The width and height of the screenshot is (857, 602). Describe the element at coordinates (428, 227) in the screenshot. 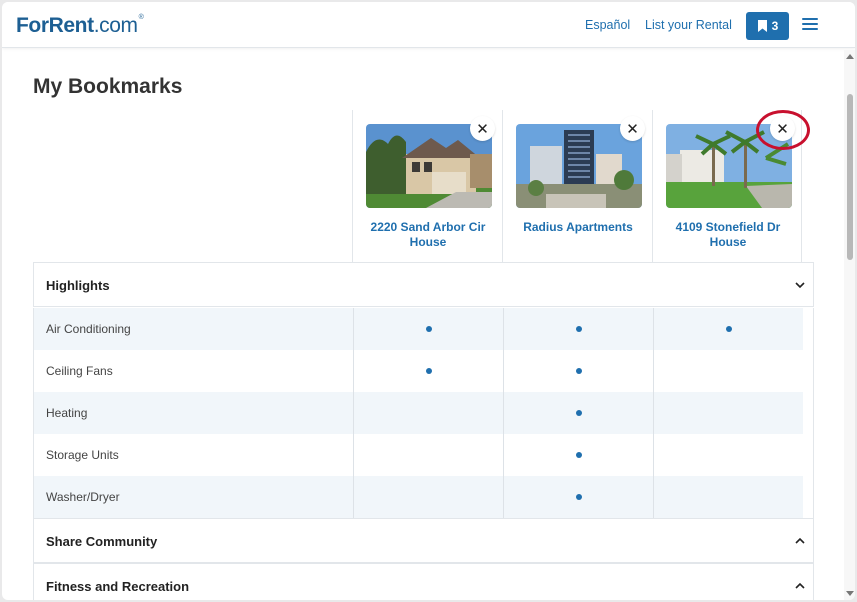

I see `property-address: 2220 Sand Arbor Cir` at that location.